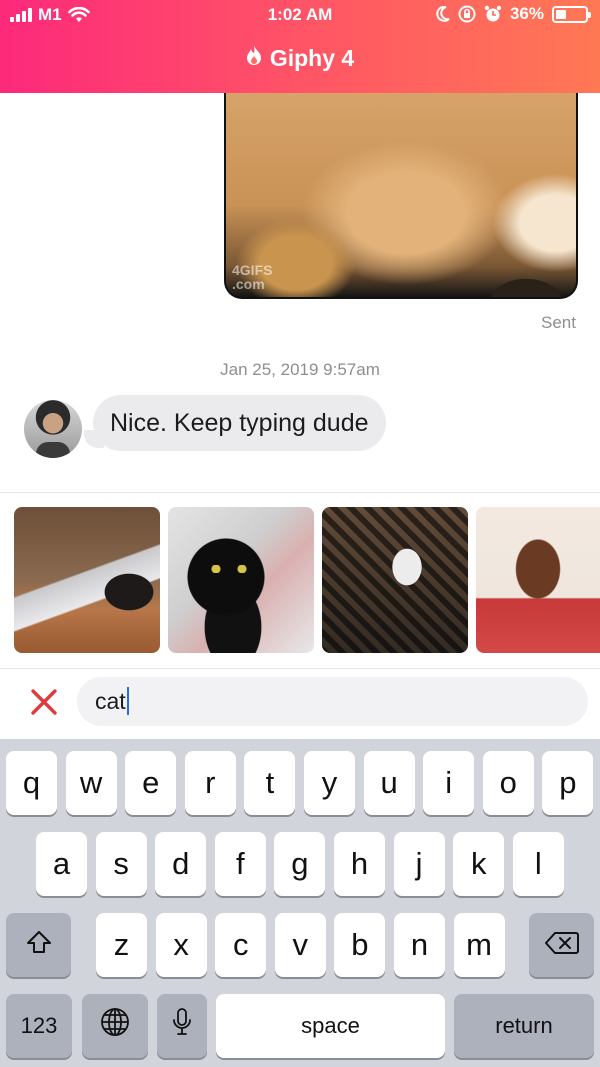 The image size is (600, 1067). Describe the element at coordinates (39, 1026) in the screenshot. I see `numbers-key: 123` at that location.